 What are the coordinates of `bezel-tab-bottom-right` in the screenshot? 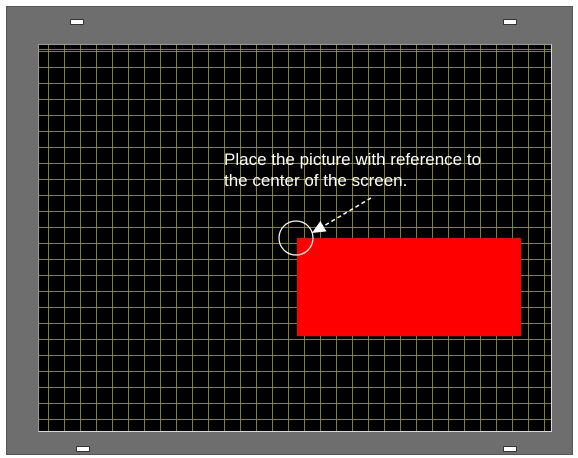 It's located at (510, 449).